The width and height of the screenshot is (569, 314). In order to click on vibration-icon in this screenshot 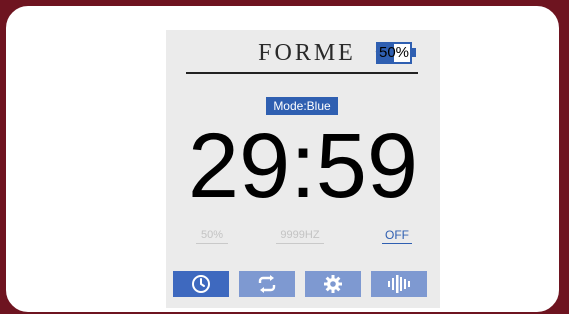, I will do `click(399, 284)`.